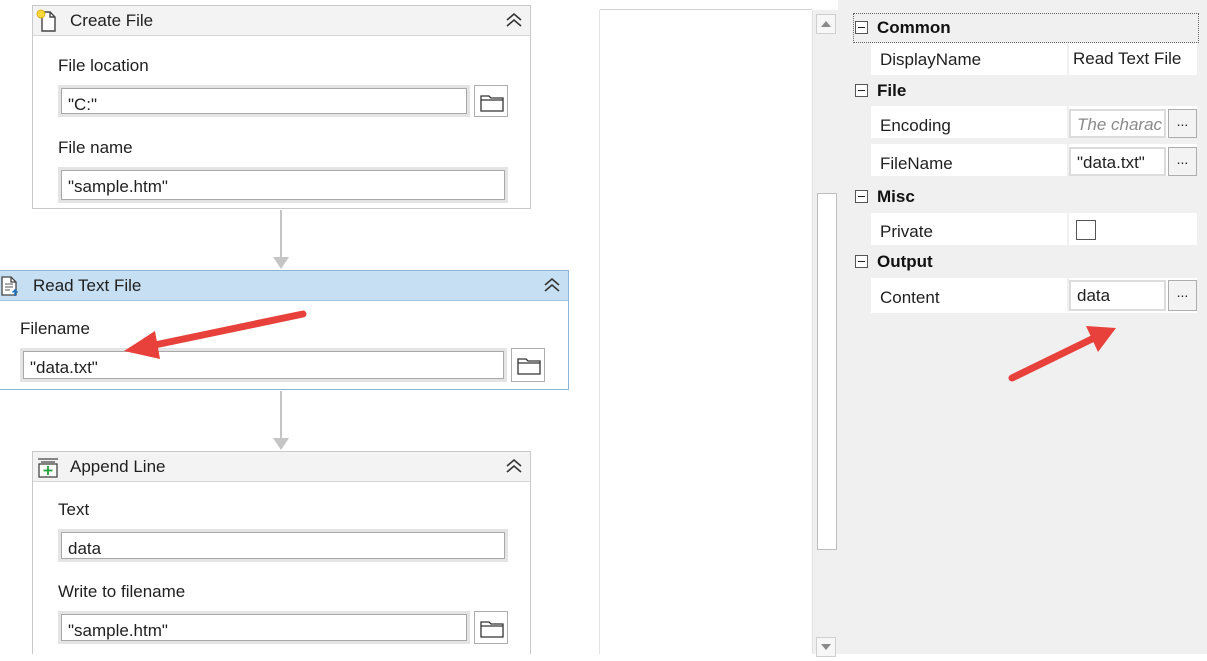  I want to click on prop-filename-input: "data.txt", so click(1117, 161).